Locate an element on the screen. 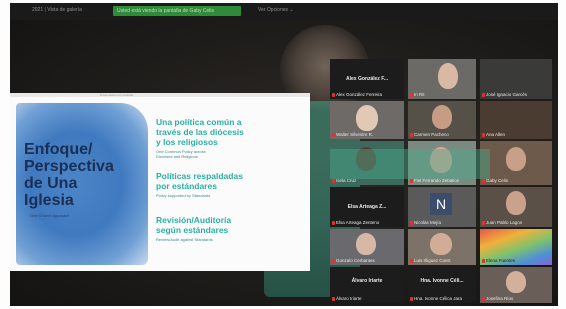  participant-tile: Gaby Celis is located at coordinates (516, 163).